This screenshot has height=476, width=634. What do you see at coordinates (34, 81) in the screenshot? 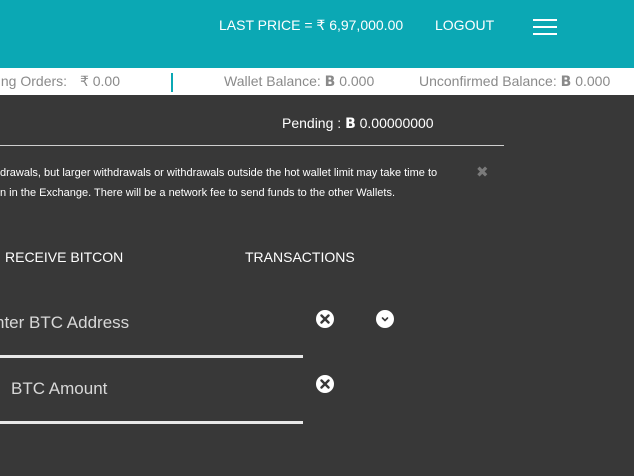
I see `pending-orders-label: ding Orders:` at bounding box center [34, 81].